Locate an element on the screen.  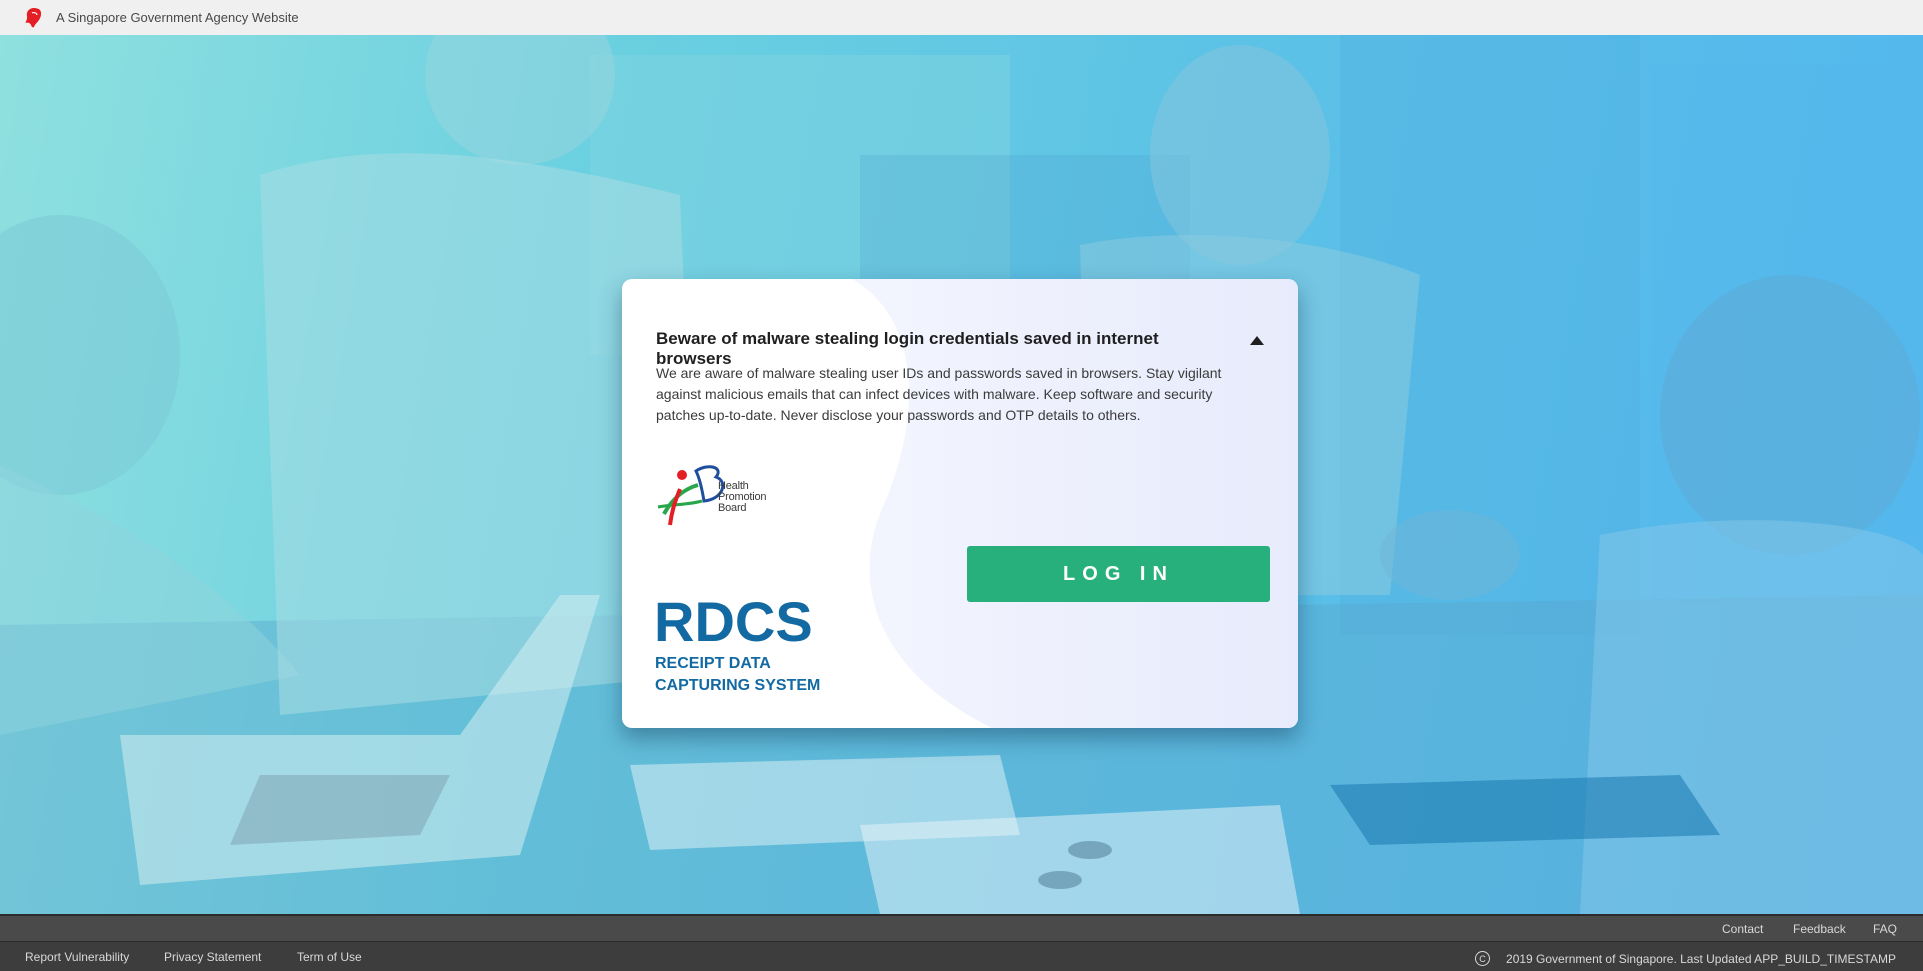
footer-link-faq: FAQ is located at coordinates (1885, 929).